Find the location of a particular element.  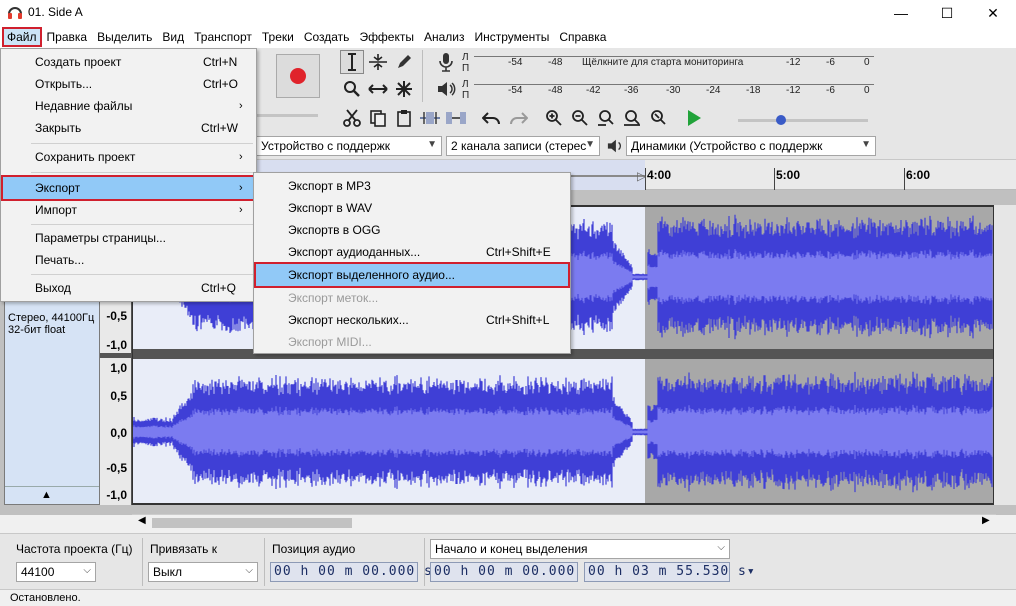

menu-effects: Эффекты is located at coordinates (386, 37).